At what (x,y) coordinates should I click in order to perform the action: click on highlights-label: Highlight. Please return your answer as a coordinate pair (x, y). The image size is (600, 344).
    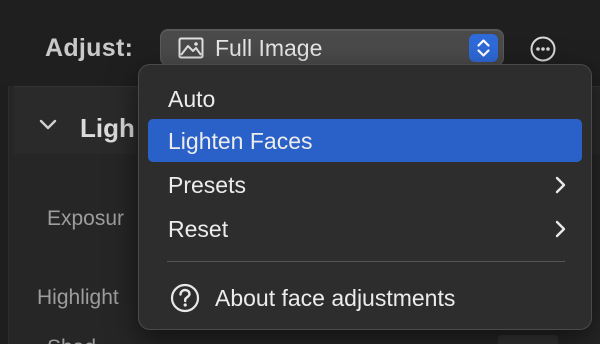
    Looking at the image, I should click on (78, 297).